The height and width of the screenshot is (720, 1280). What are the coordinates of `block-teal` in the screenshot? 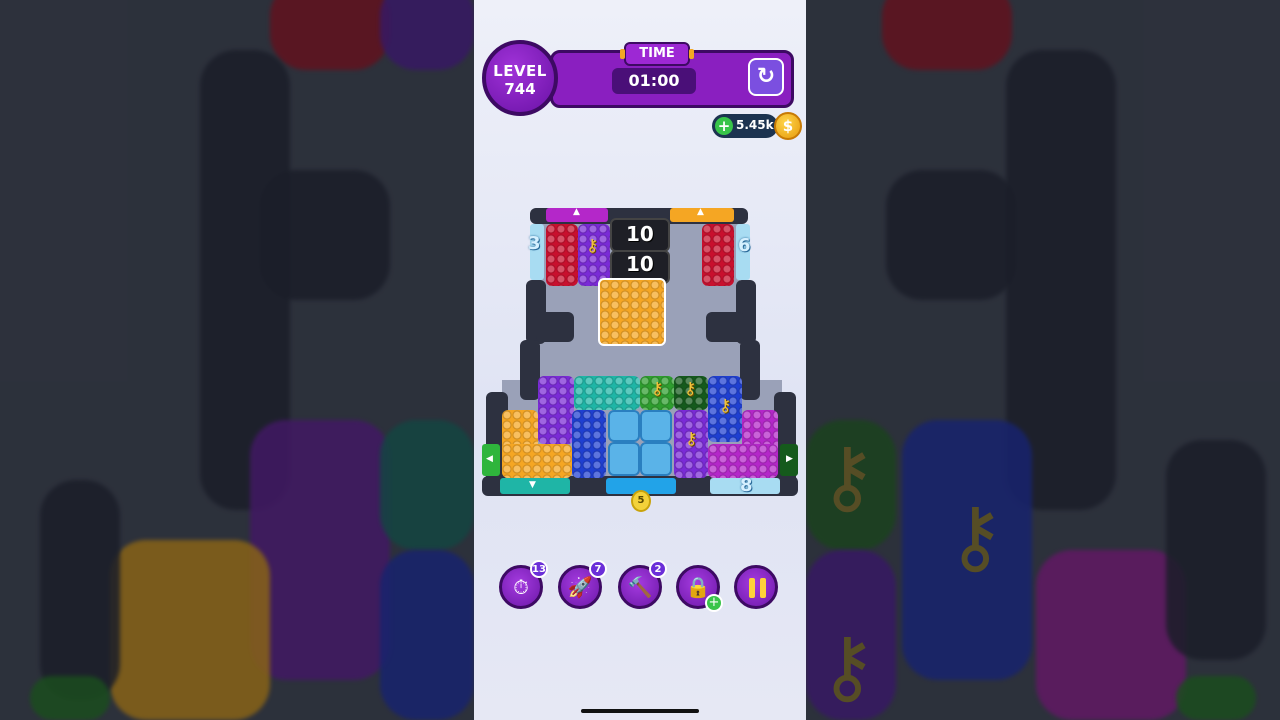 It's located at (607, 393).